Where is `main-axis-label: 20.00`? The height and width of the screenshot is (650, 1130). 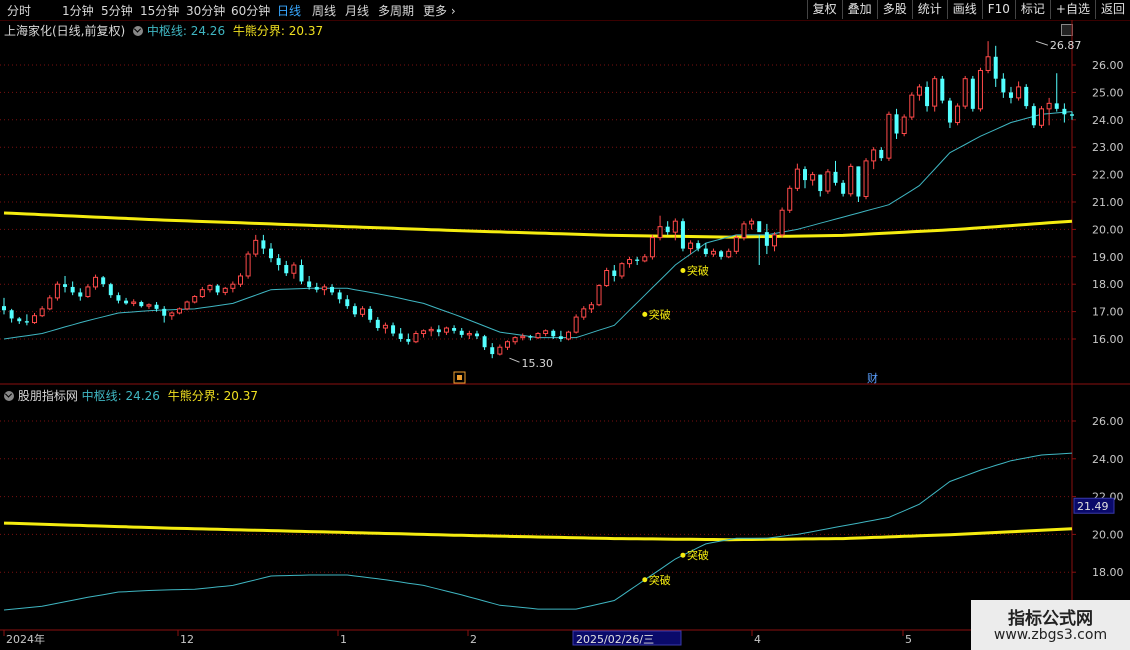
main-axis-label: 20.00 is located at coordinates (1108, 229).